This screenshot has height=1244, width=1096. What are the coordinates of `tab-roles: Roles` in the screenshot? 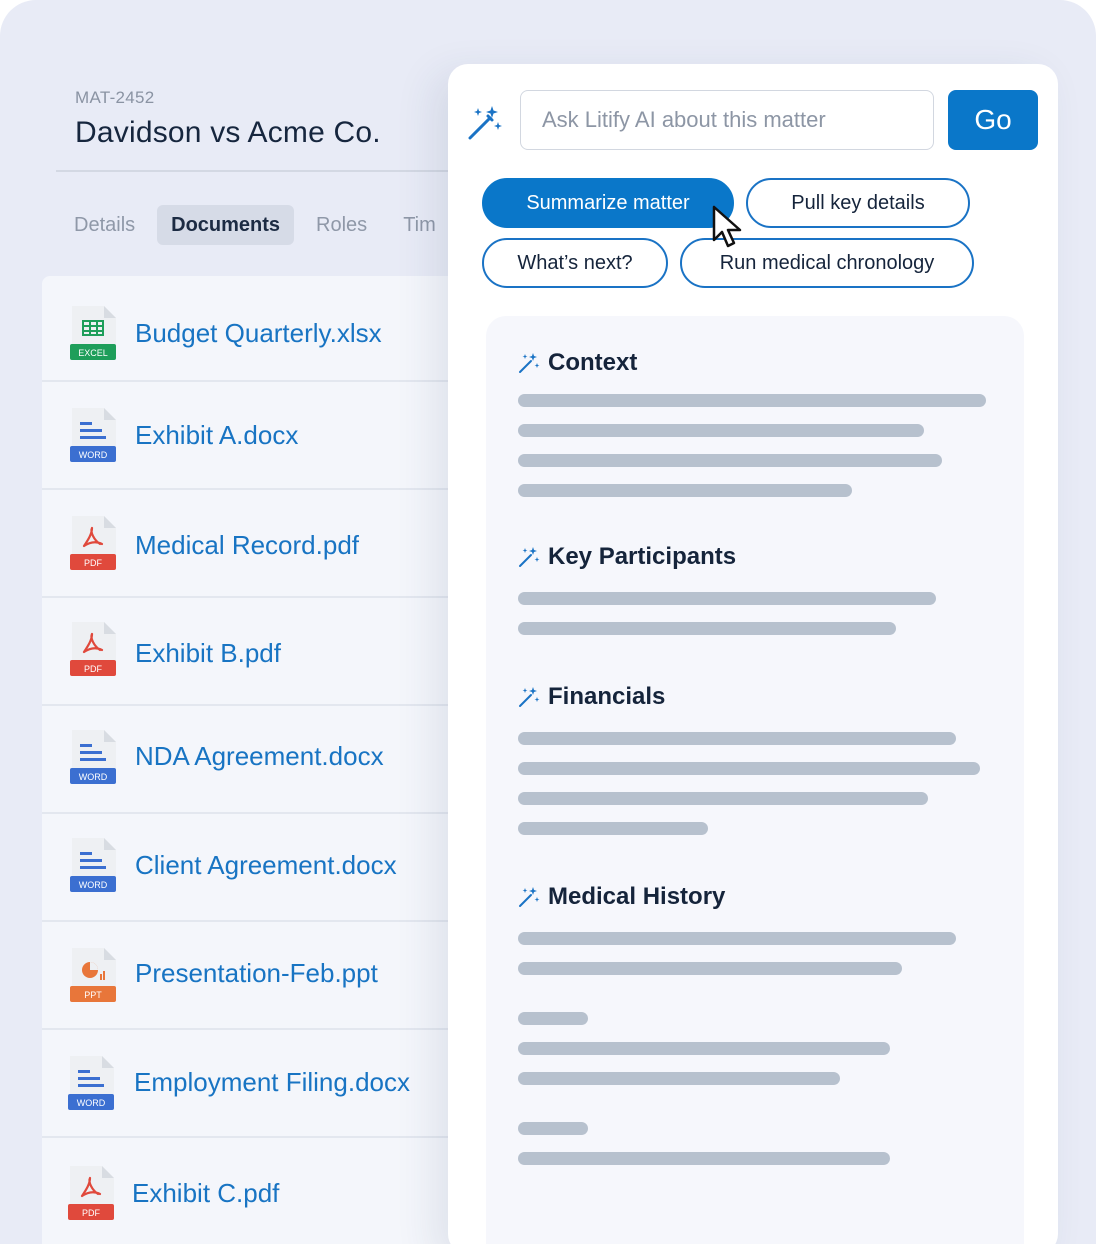 It's located at (341, 225).